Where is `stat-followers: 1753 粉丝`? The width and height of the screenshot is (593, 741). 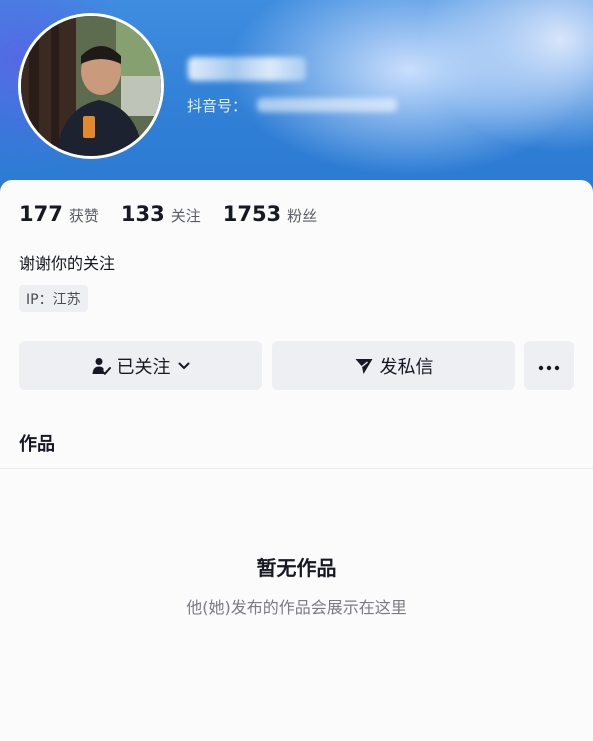
stat-followers: 1753 粉丝 is located at coordinates (270, 214).